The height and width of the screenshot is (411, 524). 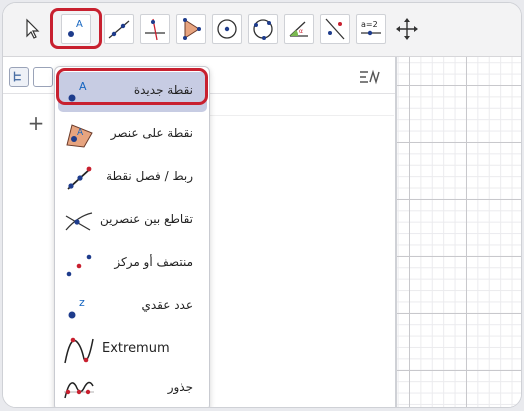 I want to click on reflect-icon, so click(x=335, y=29).